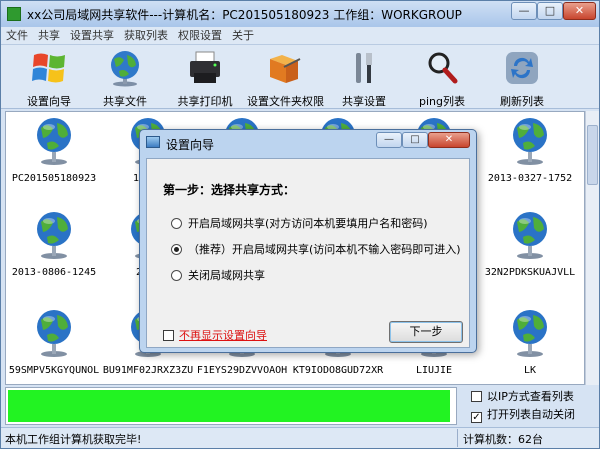  Describe the element at coordinates (223, 335) in the screenshot. I see `dont-show-again-label: 不再显示设置向导` at that location.